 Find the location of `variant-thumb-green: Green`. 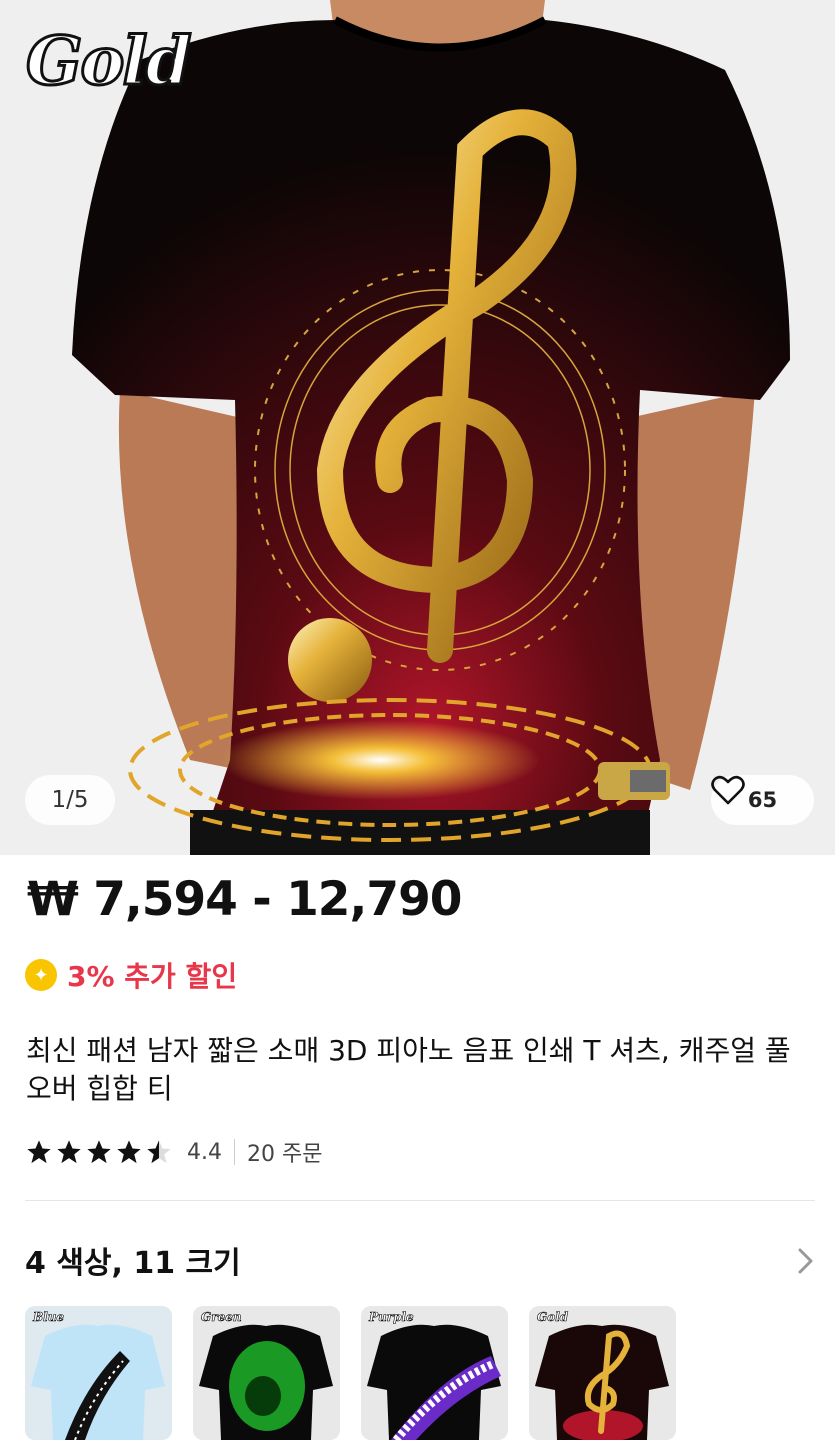

variant-thumb-green: Green is located at coordinates (266, 1373).